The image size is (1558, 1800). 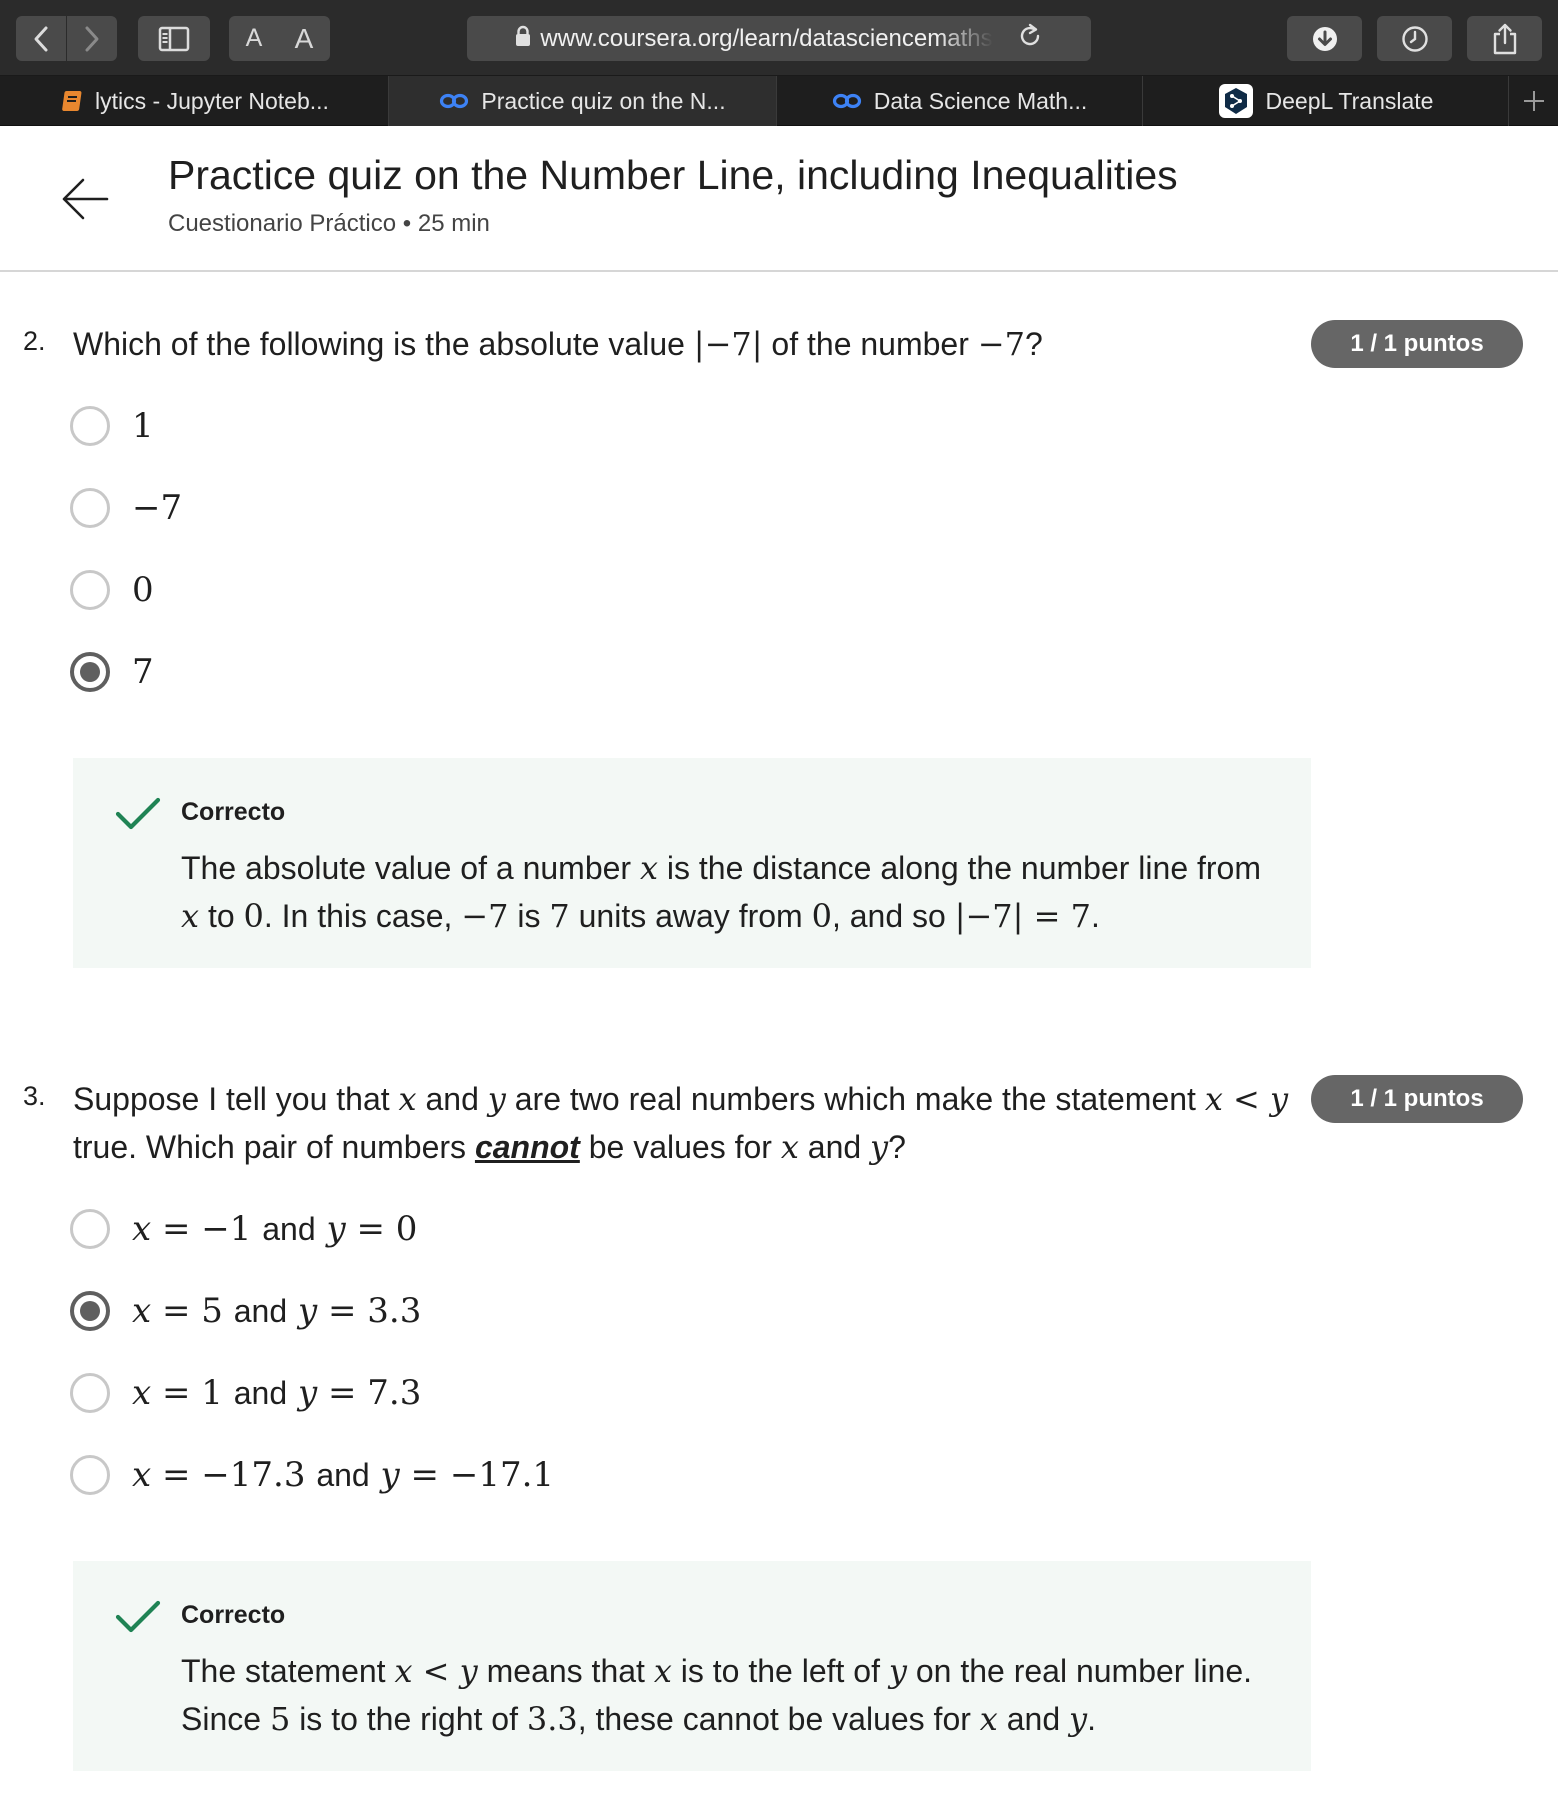 I want to click on answer-option: −7, so click(x=126, y=508).